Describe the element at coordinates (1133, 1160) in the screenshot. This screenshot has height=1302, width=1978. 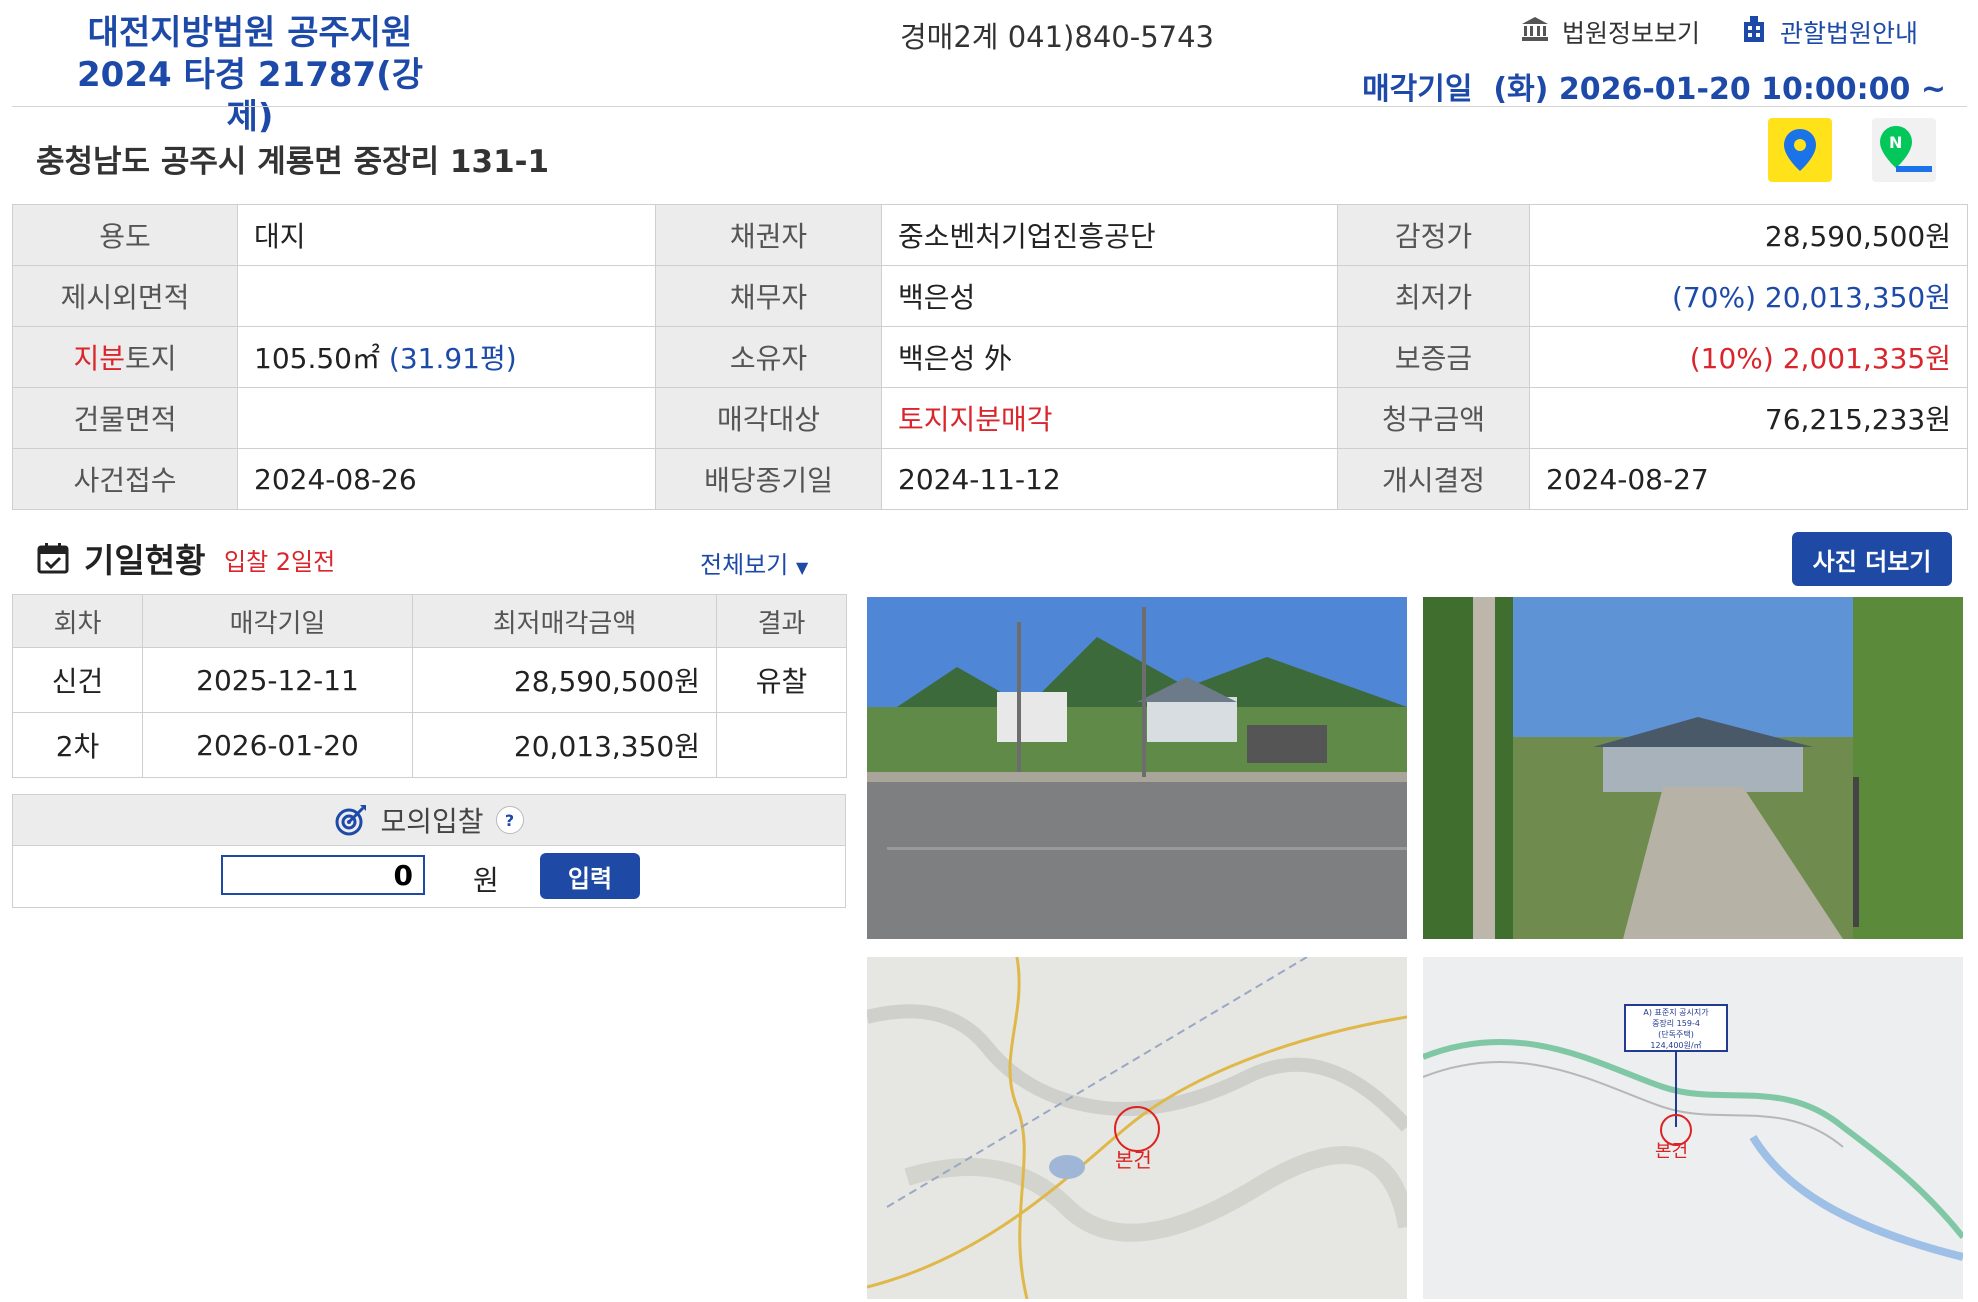
I see `subject-label: 본건` at that location.